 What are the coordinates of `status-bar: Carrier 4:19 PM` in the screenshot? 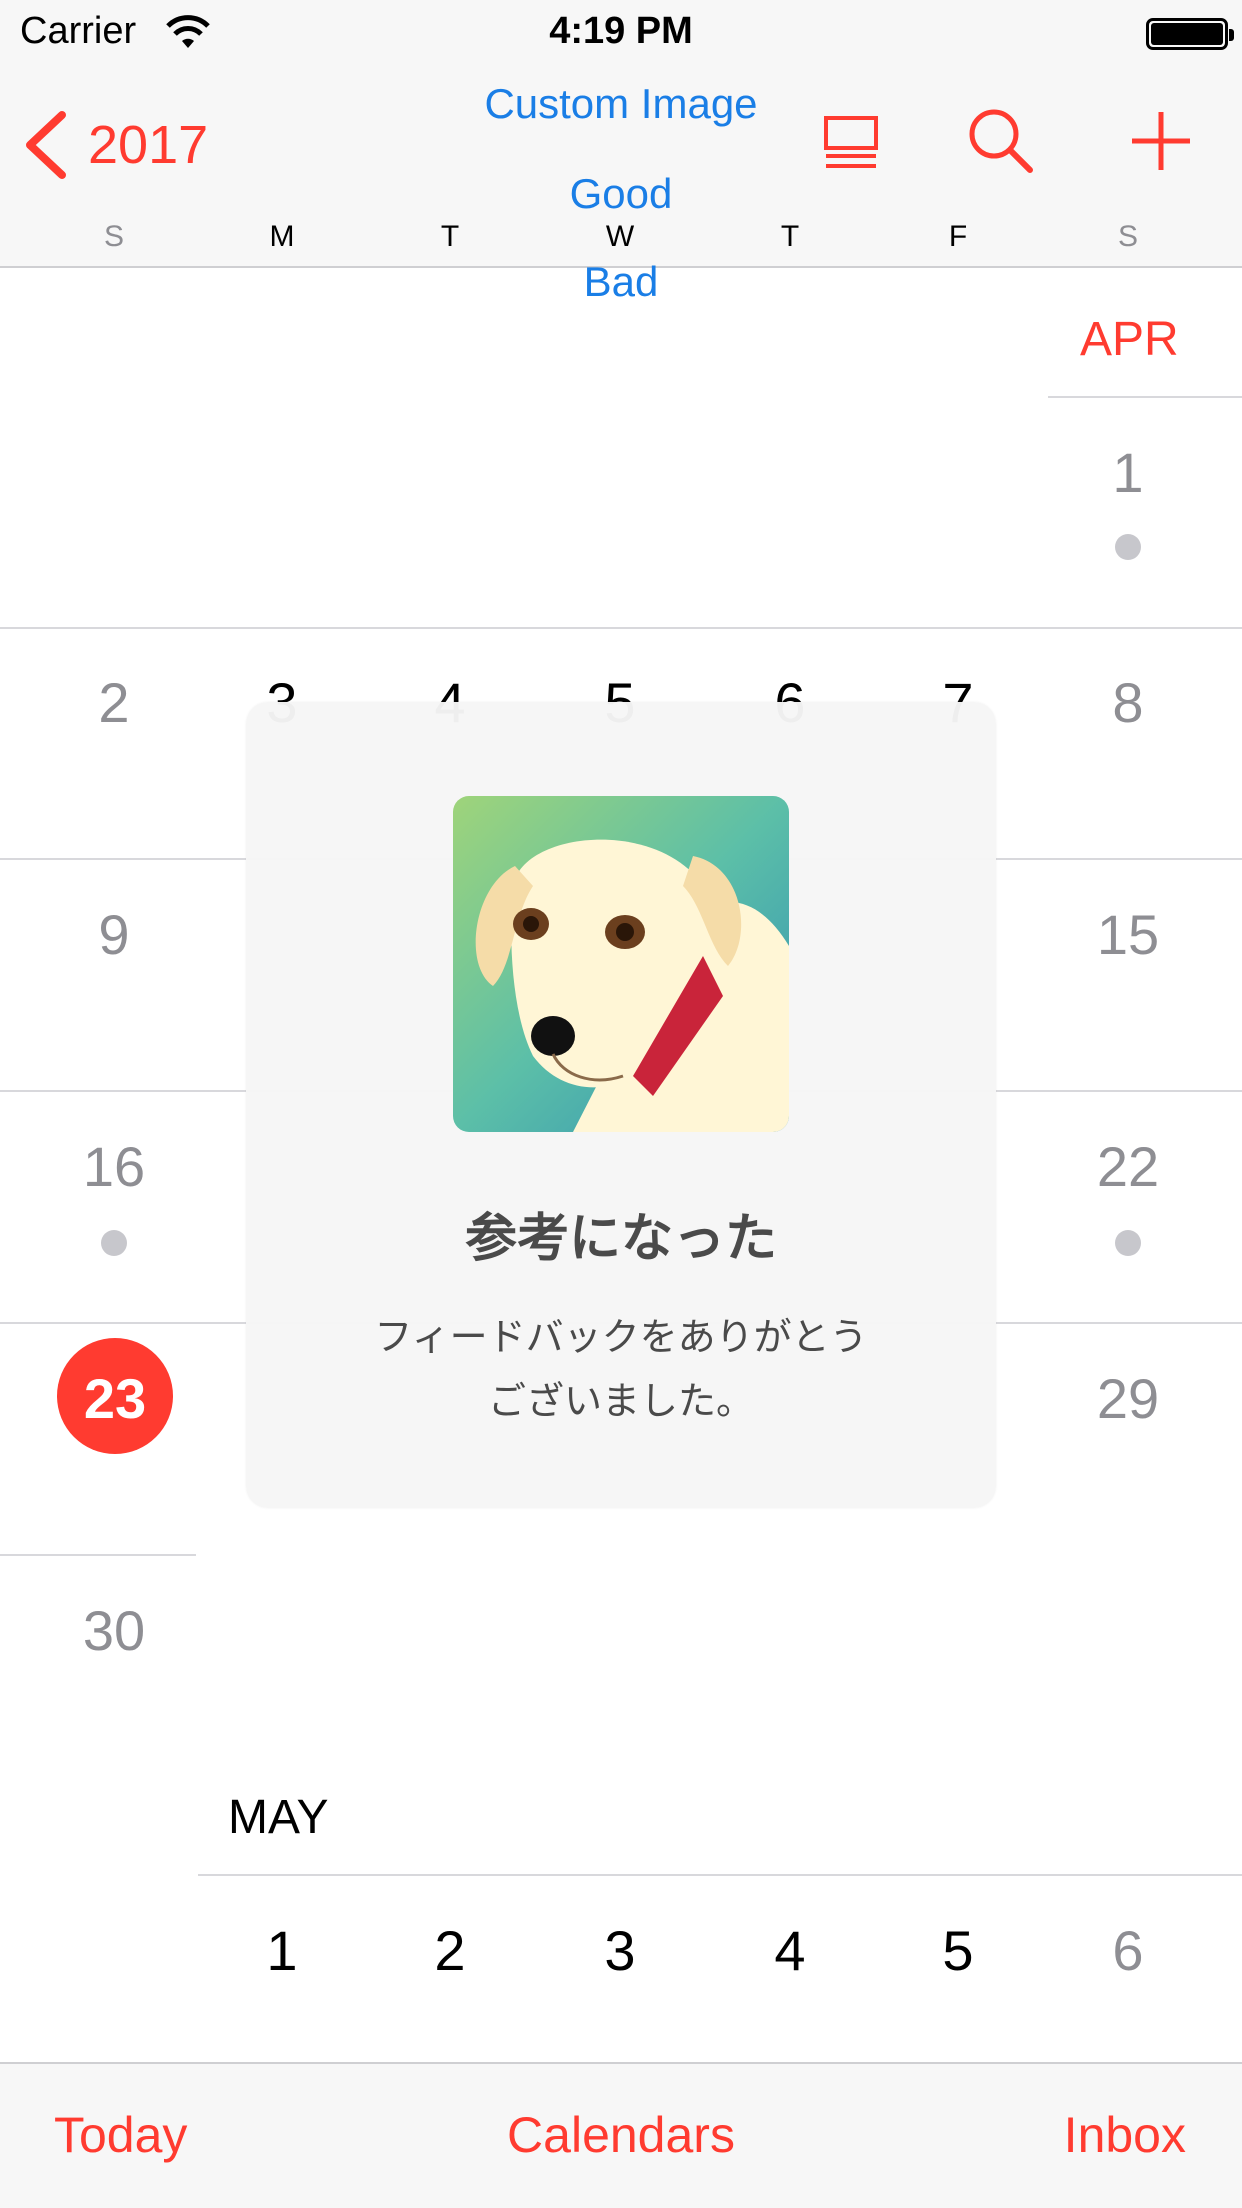 It's located at (621, 33).